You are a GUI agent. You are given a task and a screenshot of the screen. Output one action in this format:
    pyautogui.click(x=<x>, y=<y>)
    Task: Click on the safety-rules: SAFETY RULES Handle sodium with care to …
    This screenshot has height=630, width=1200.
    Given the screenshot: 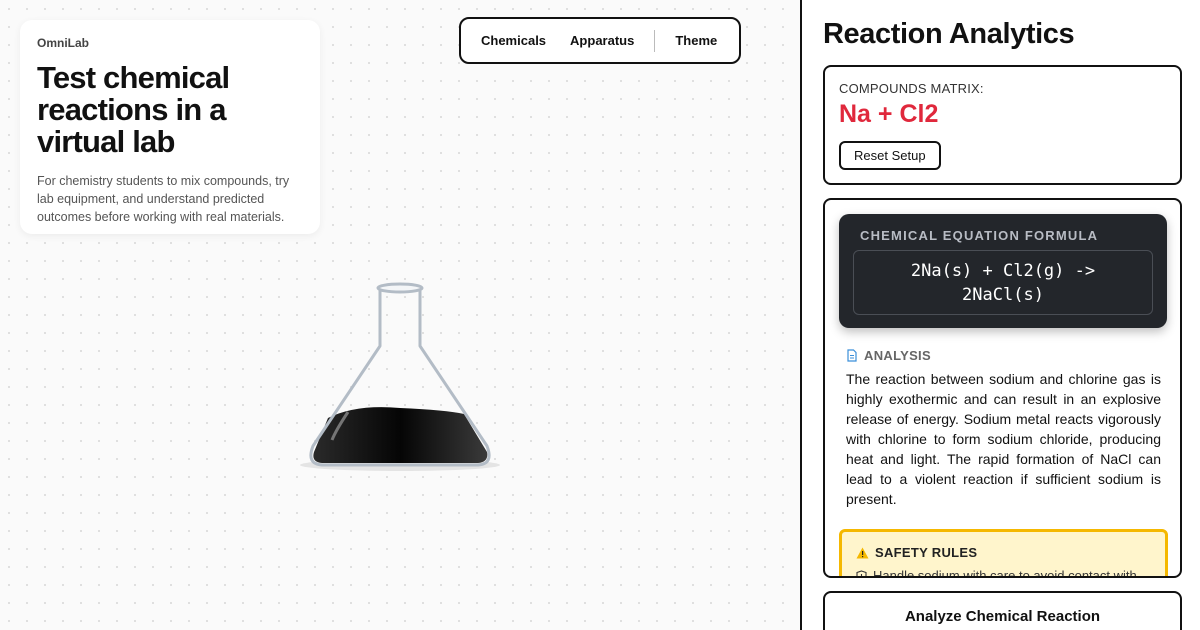 What is the action you would take?
    pyautogui.click(x=1003, y=553)
    